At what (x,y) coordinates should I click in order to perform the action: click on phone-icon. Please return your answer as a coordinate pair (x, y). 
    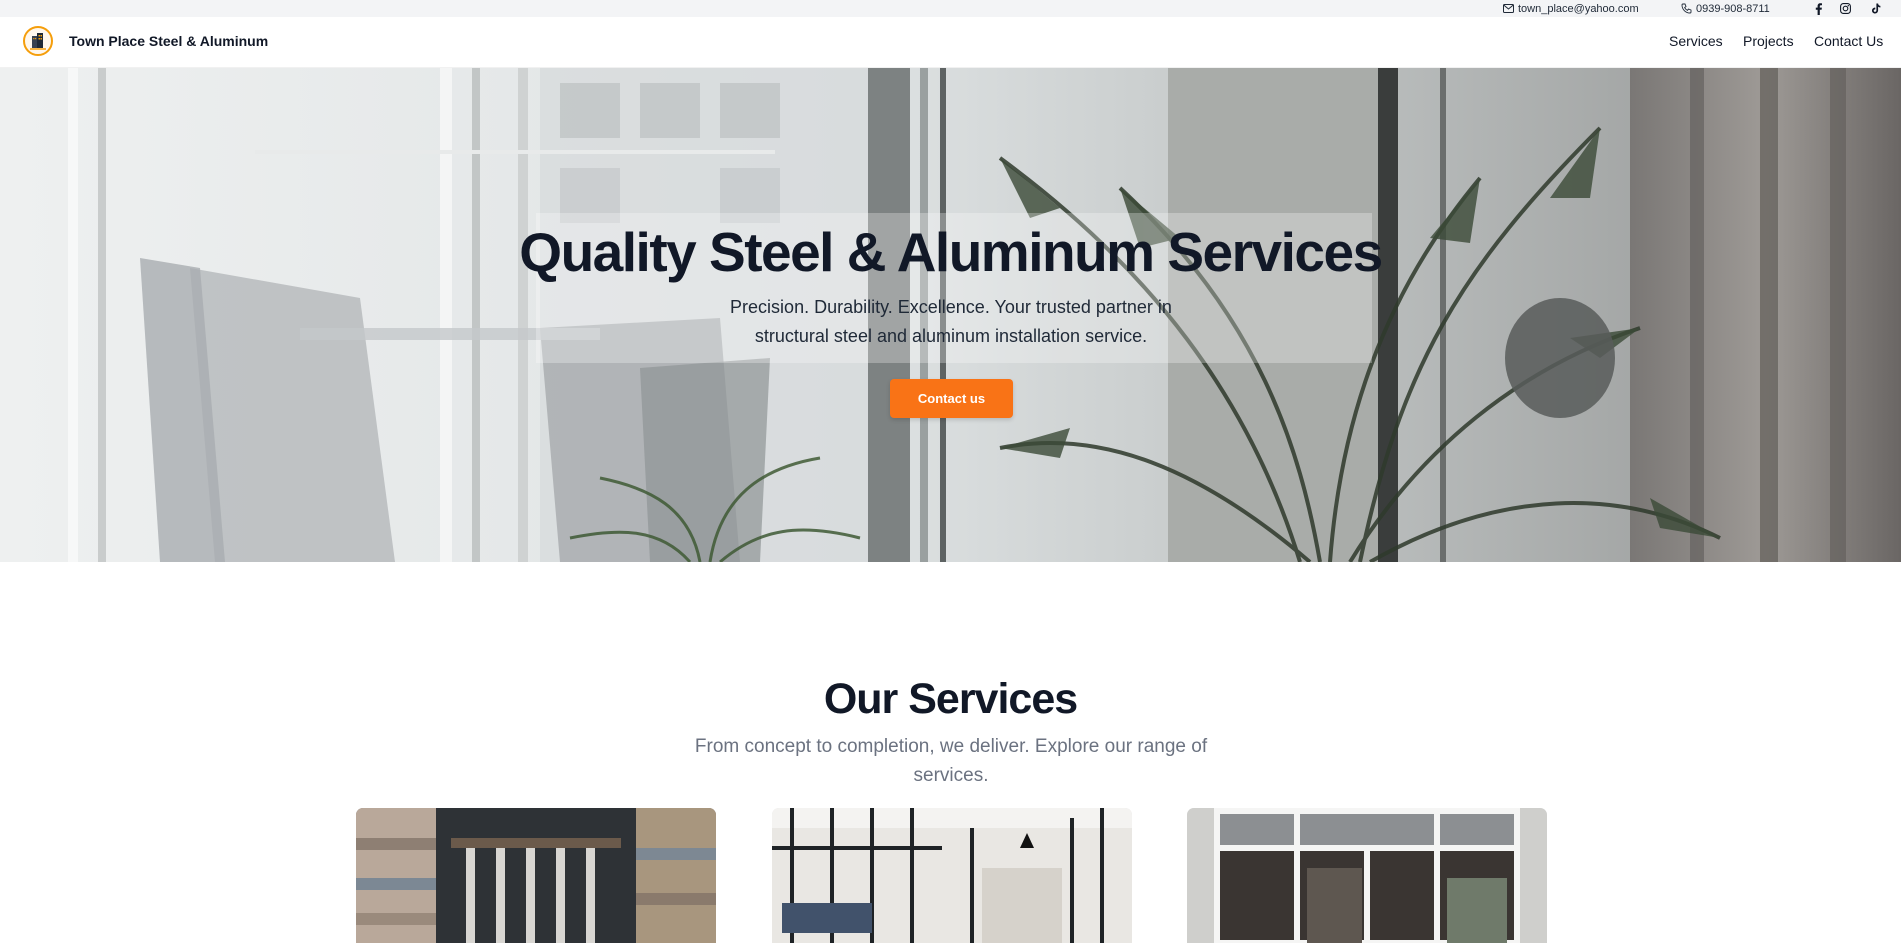
    Looking at the image, I should click on (1686, 8).